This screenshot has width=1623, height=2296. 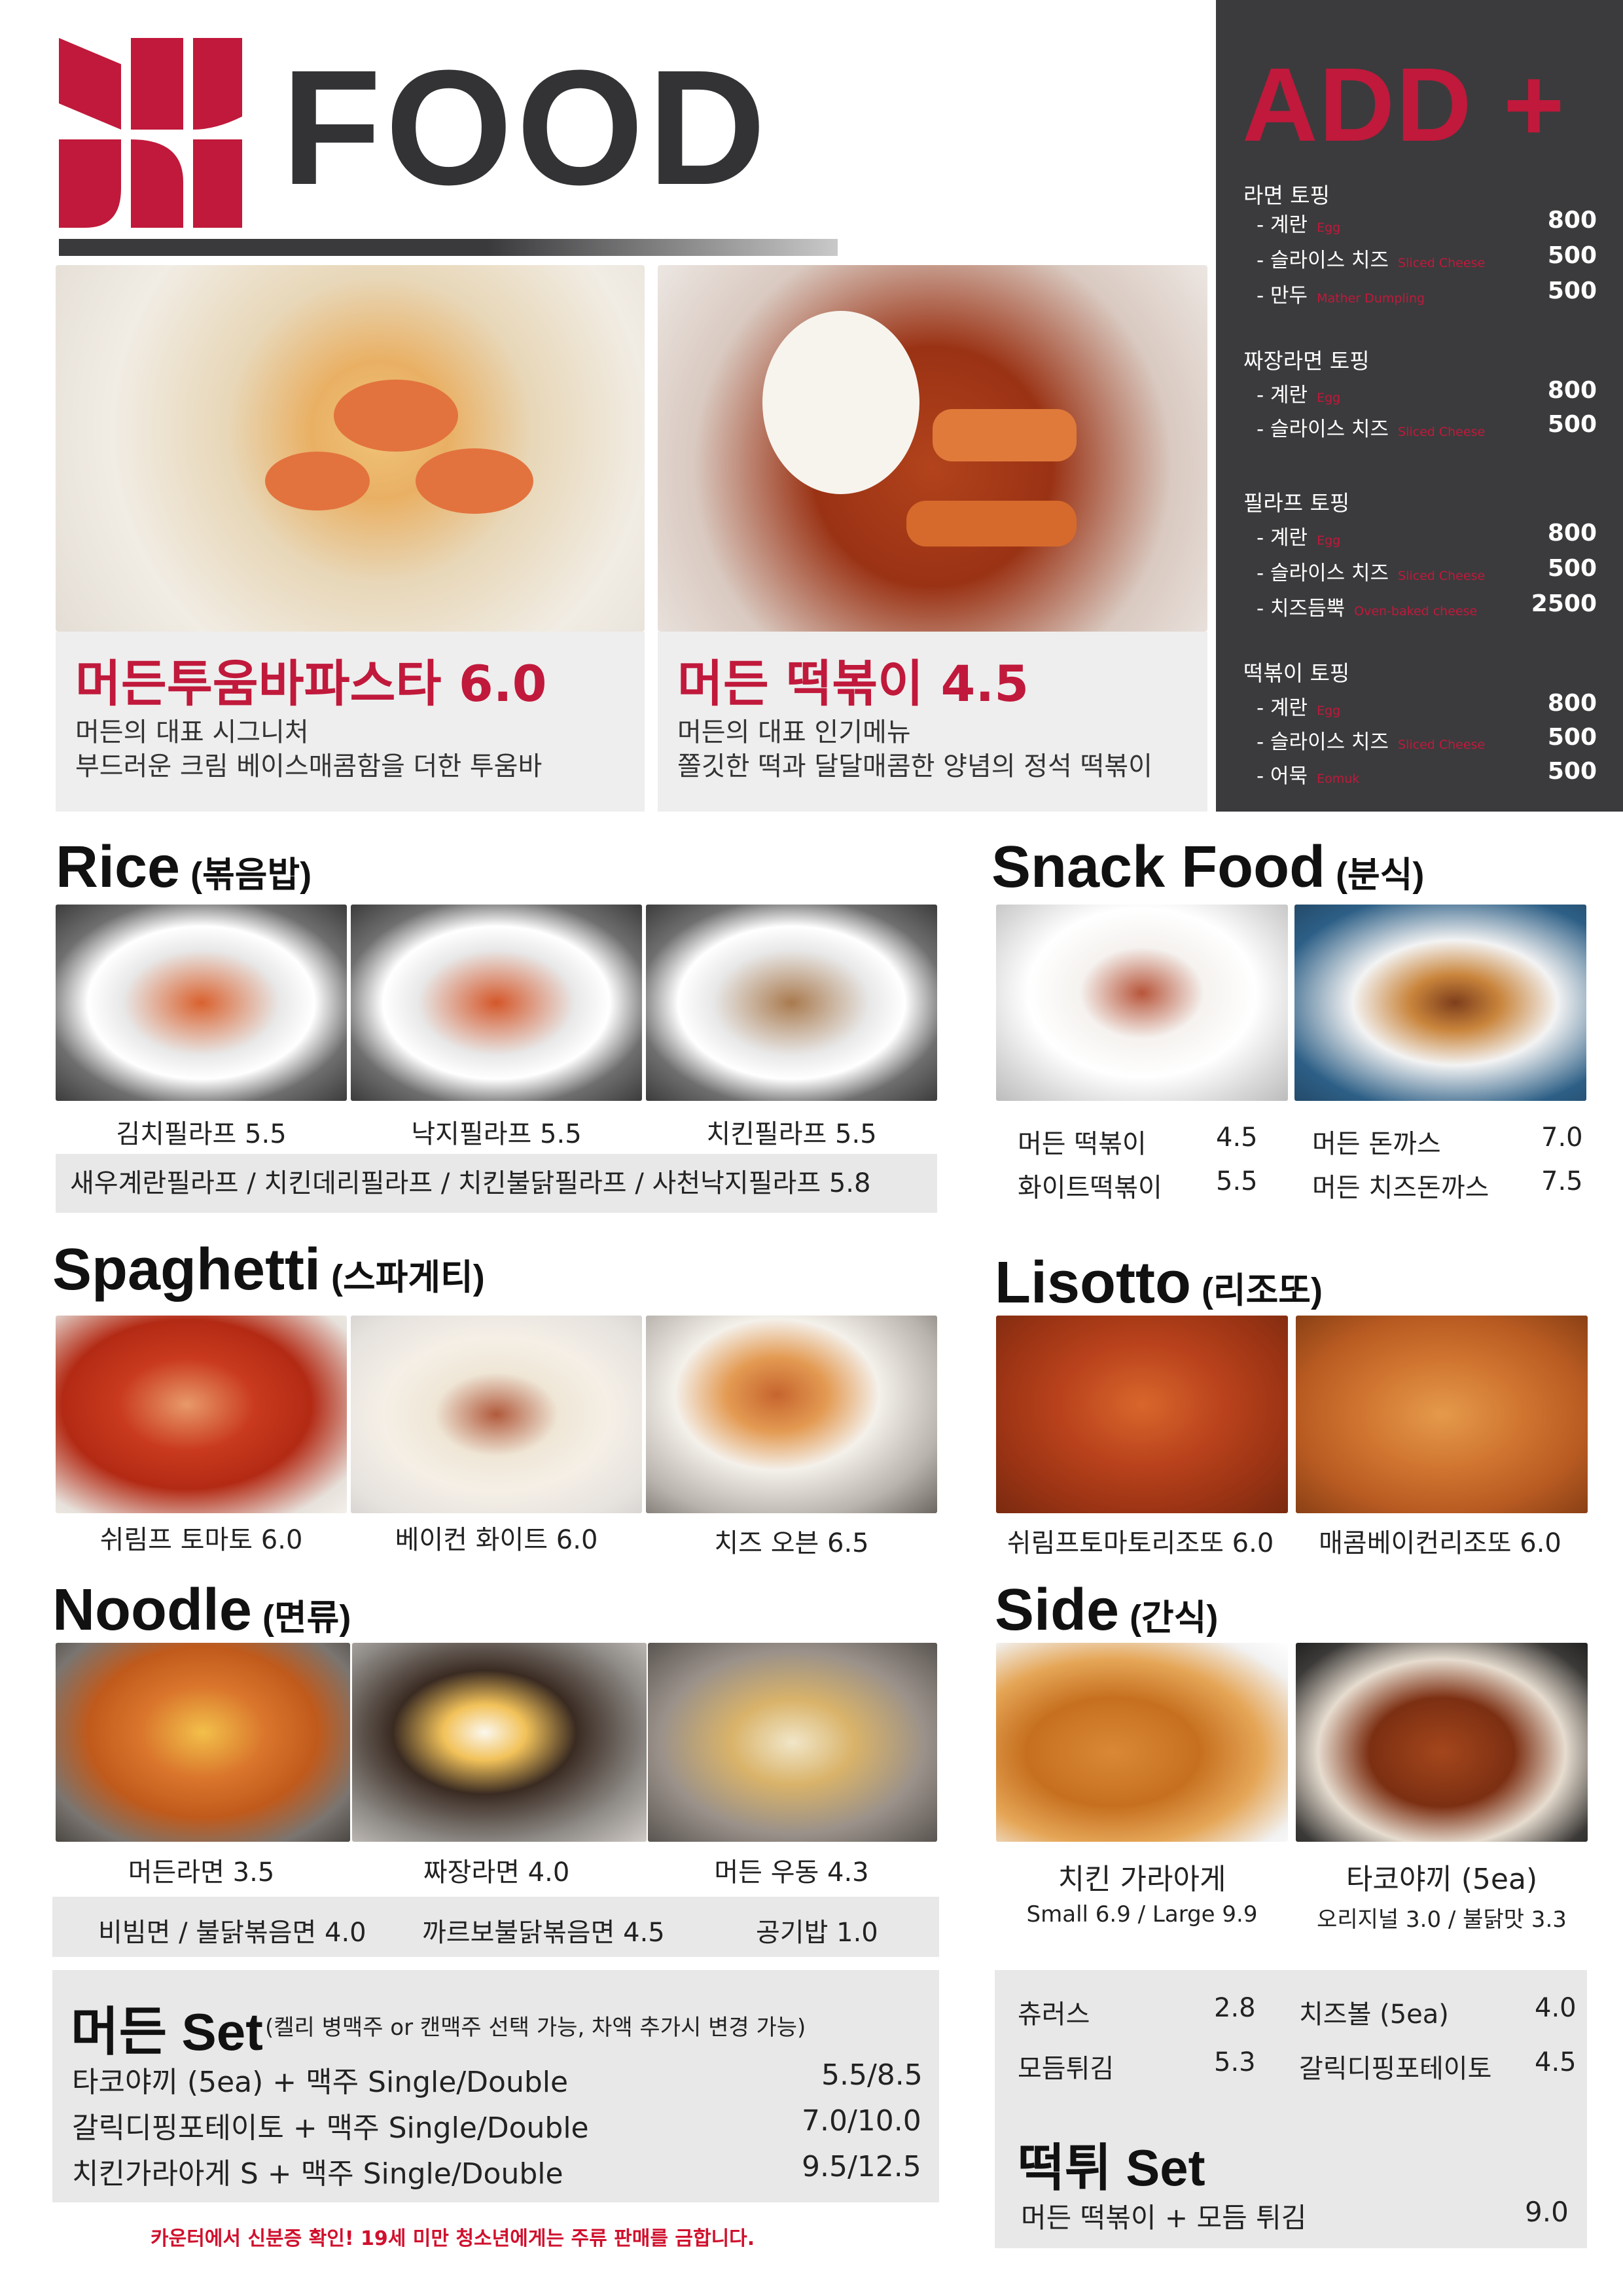 What do you see at coordinates (1090, 1188) in the screenshot?
I see `menu-item-name: 화이트떡볶이` at bounding box center [1090, 1188].